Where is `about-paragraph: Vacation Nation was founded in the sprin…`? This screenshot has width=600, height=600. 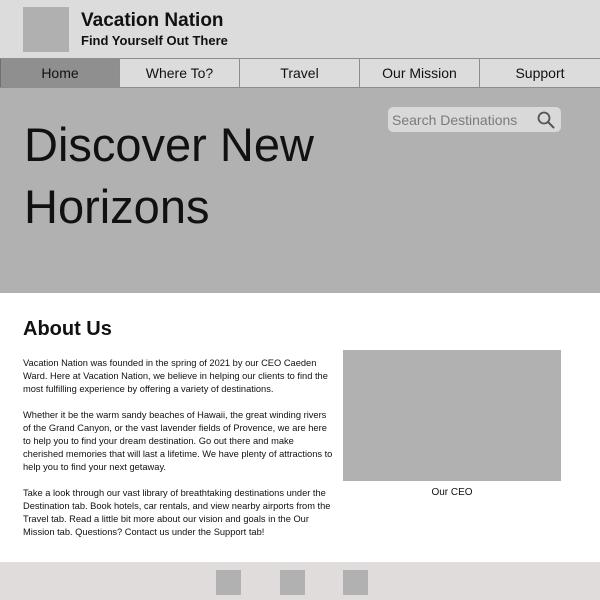 about-paragraph: Vacation Nation was founded in the sprin… is located at coordinates (175, 376).